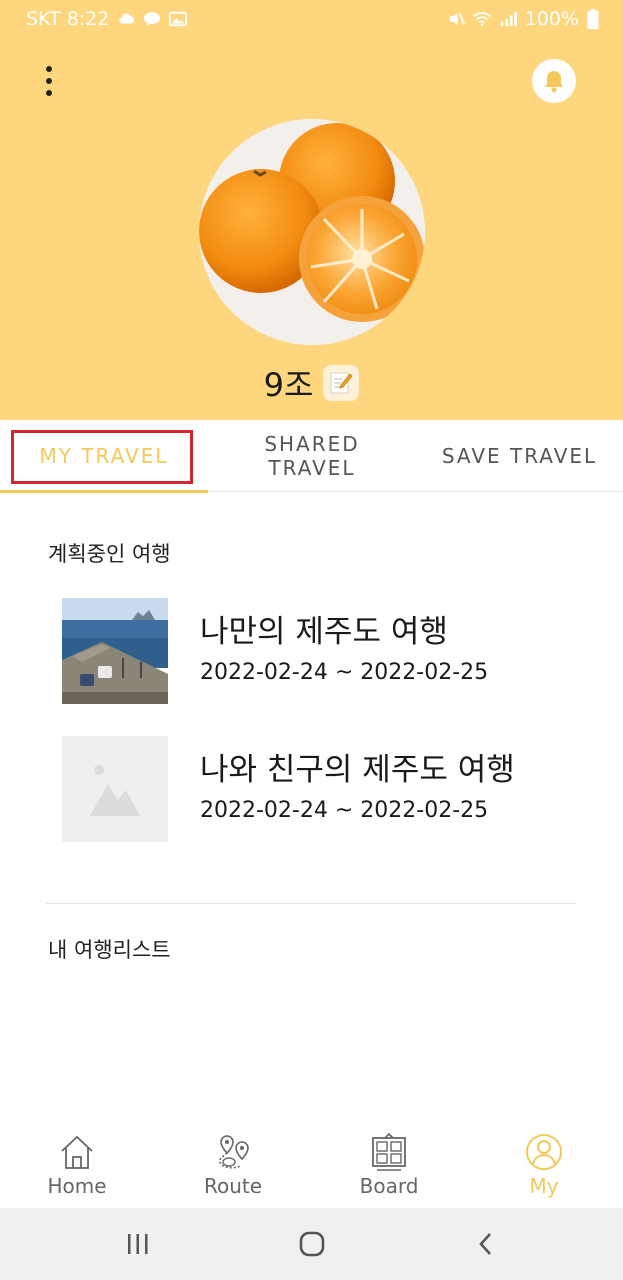  I want to click on planning-section-title: 계획중인 여행, so click(109, 554).